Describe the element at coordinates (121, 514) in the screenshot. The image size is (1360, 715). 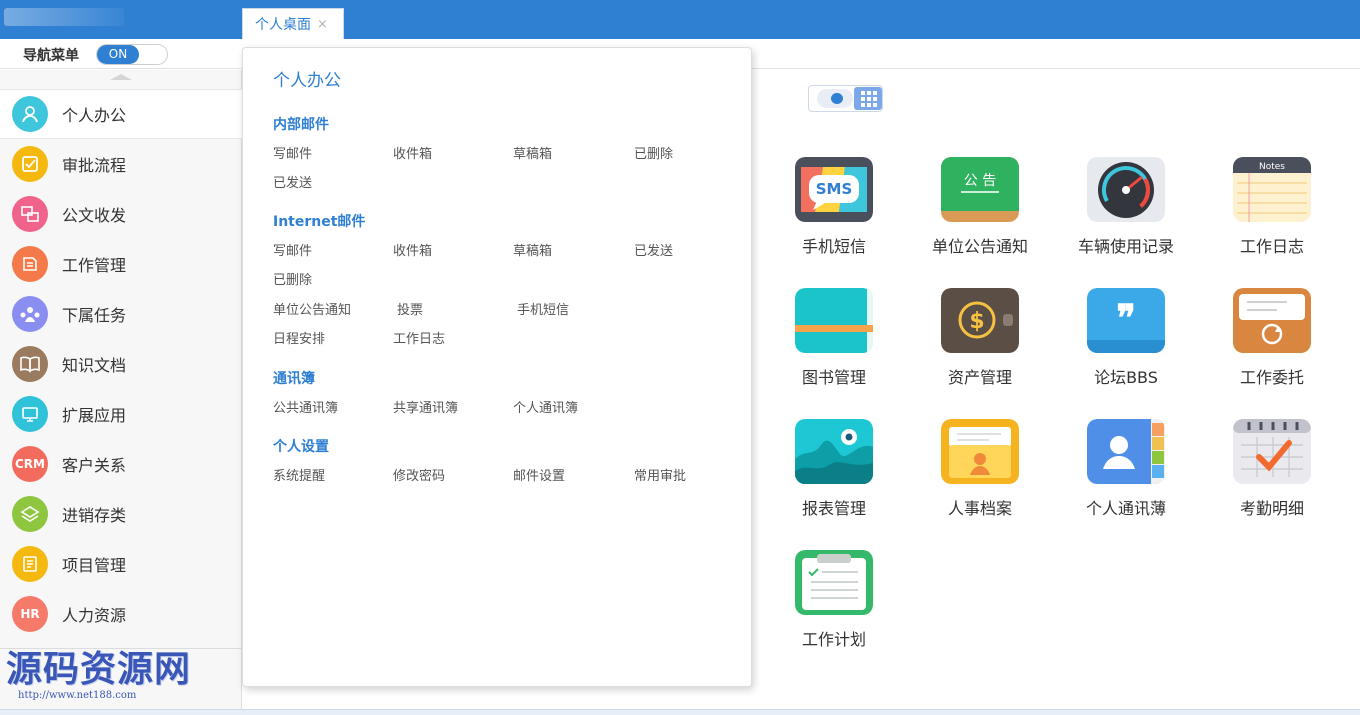
I see `sidebar-item-inventory: 进销存类` at that location.